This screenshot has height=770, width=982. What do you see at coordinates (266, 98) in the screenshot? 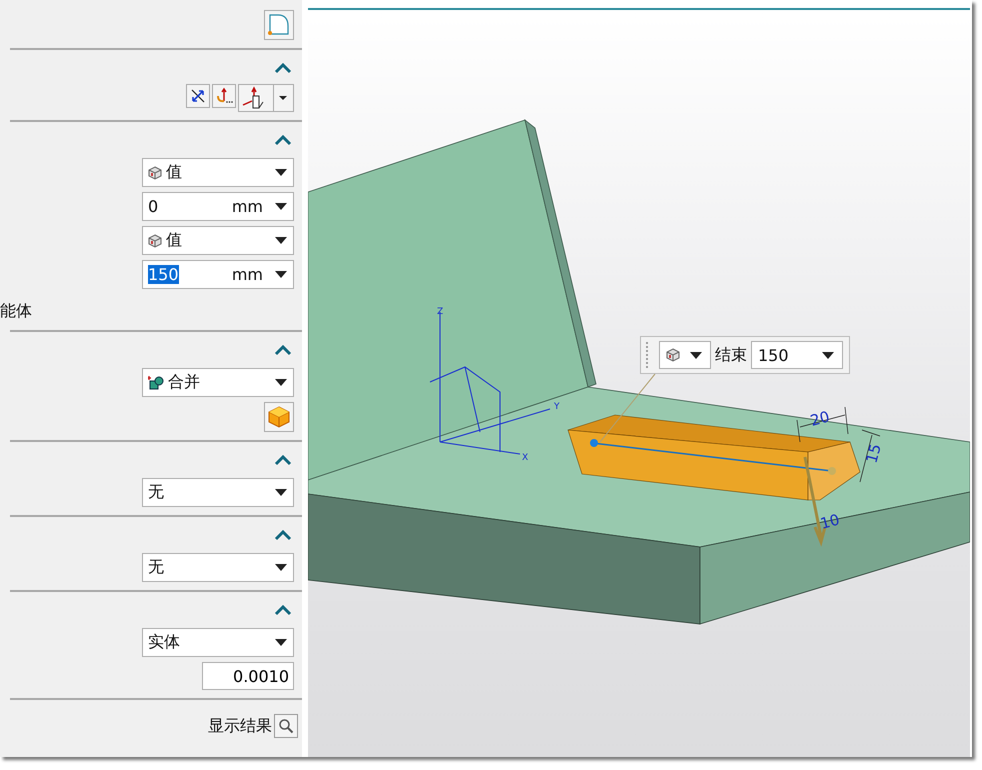
I see `vector-type-dropdown` at bounding box center [266, 98].